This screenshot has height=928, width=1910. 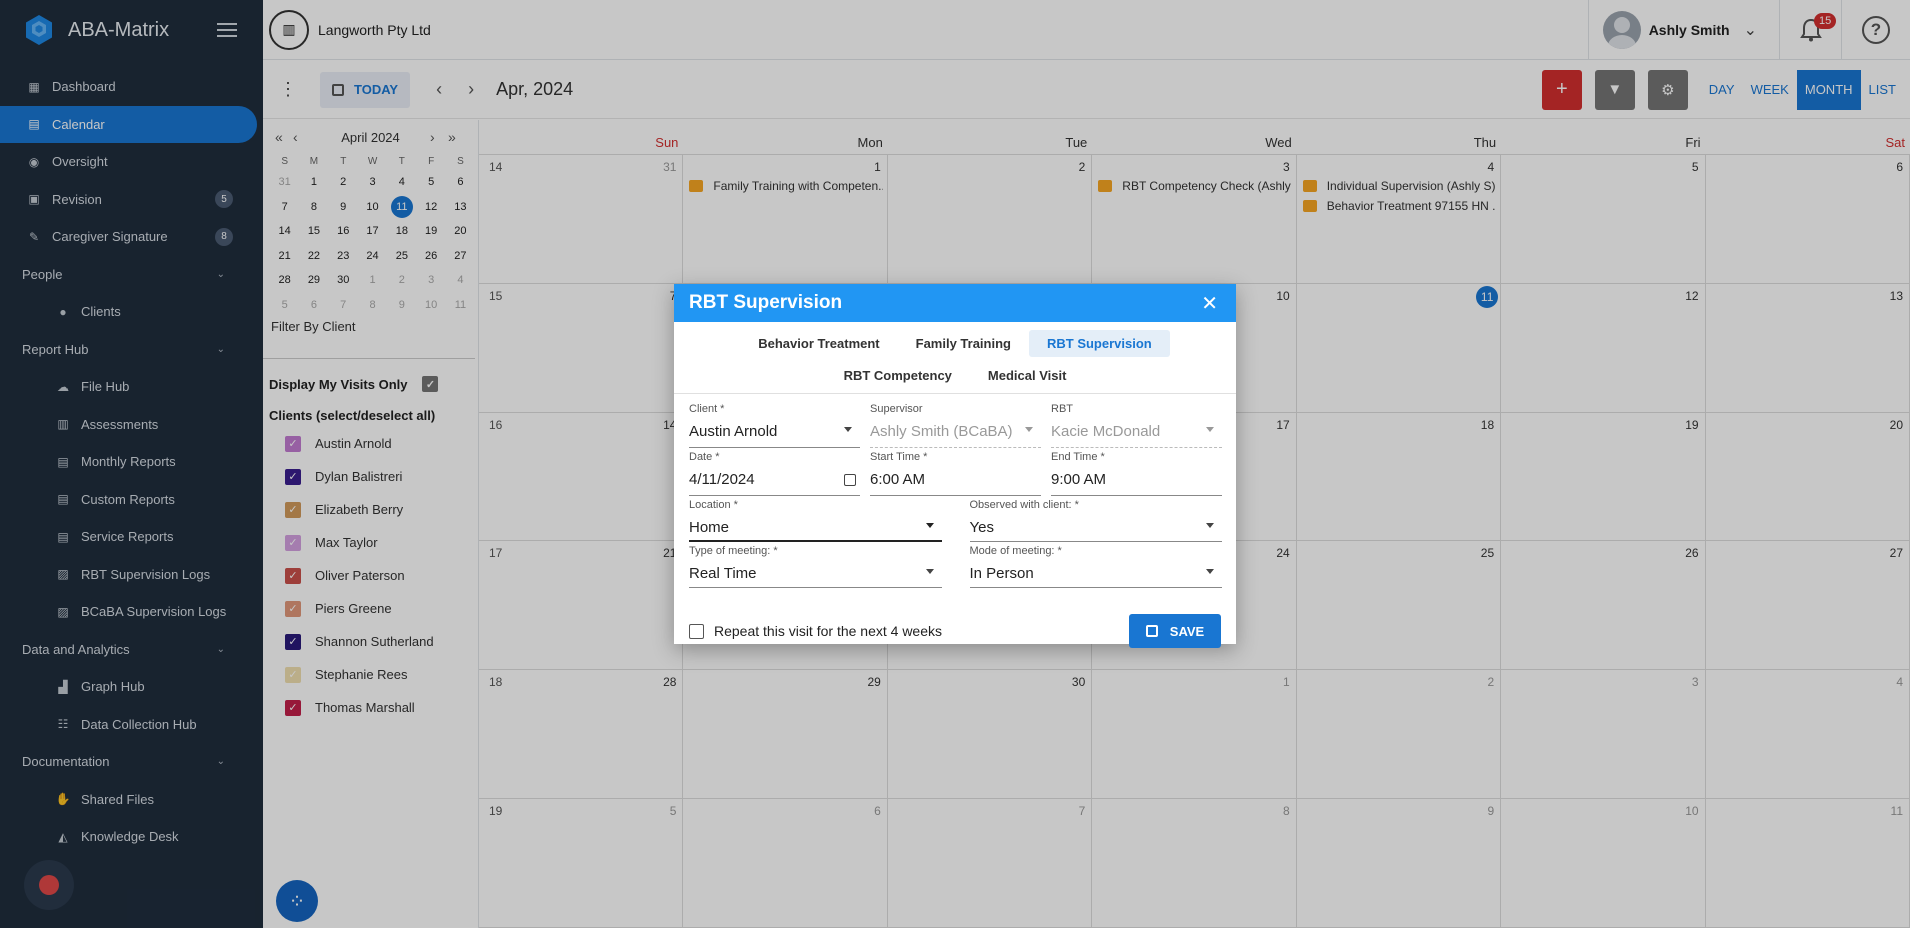 I want to click on tab-medical-visit: Medical Visit, so click(x=1027, y=375).